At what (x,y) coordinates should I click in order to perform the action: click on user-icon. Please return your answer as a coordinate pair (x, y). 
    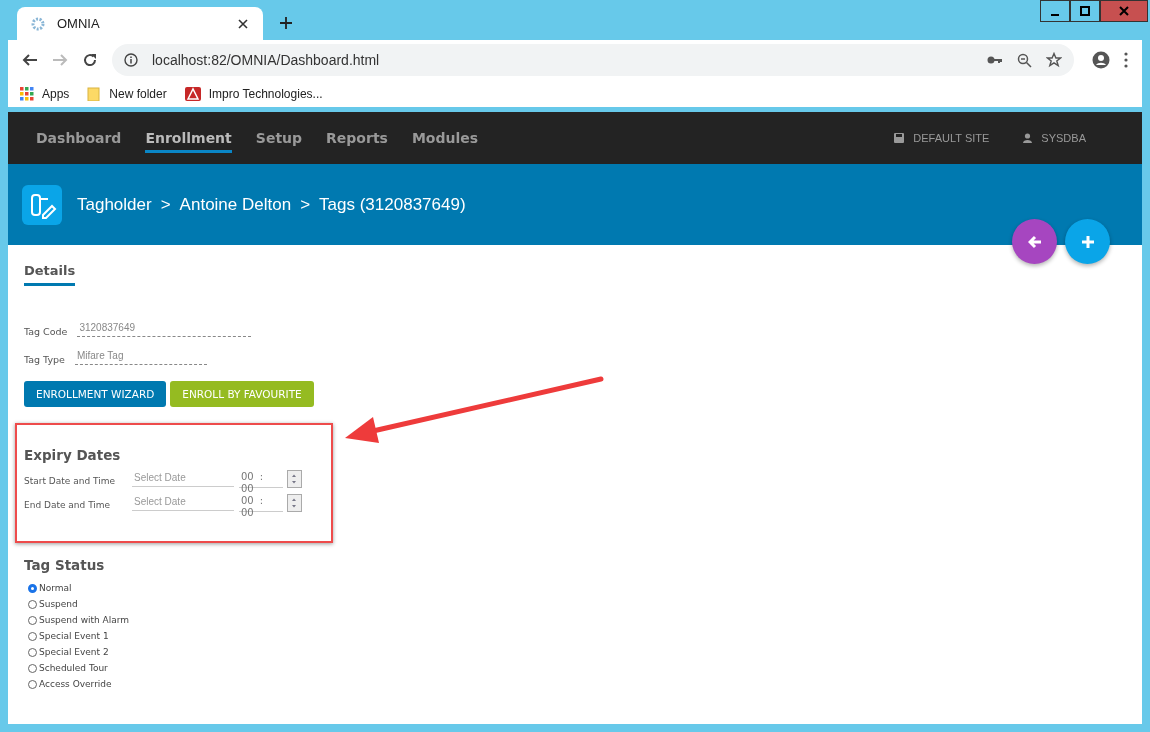
    Looking at the image, I should click on (1028, 138).